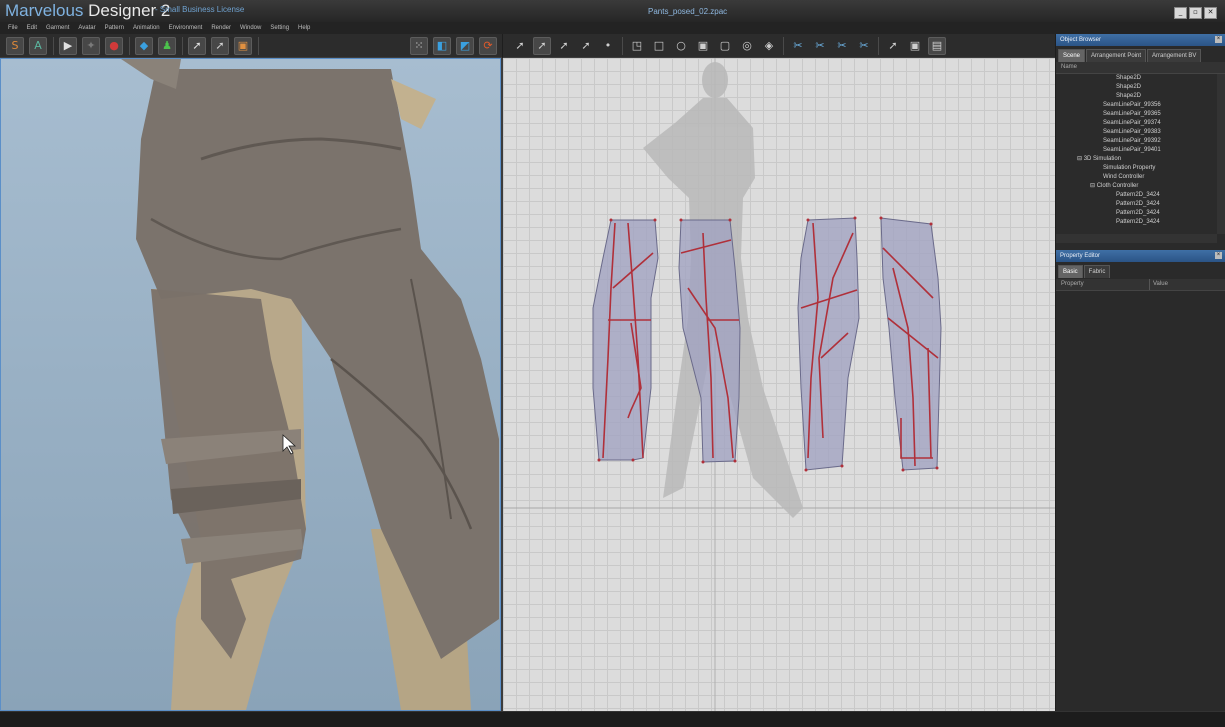 The height and width of the screenshot is (727, 1225). Describe the element at coordinates (703, 46) in the screenshot. I see `internal-polygon-icon: ▣` at that location.